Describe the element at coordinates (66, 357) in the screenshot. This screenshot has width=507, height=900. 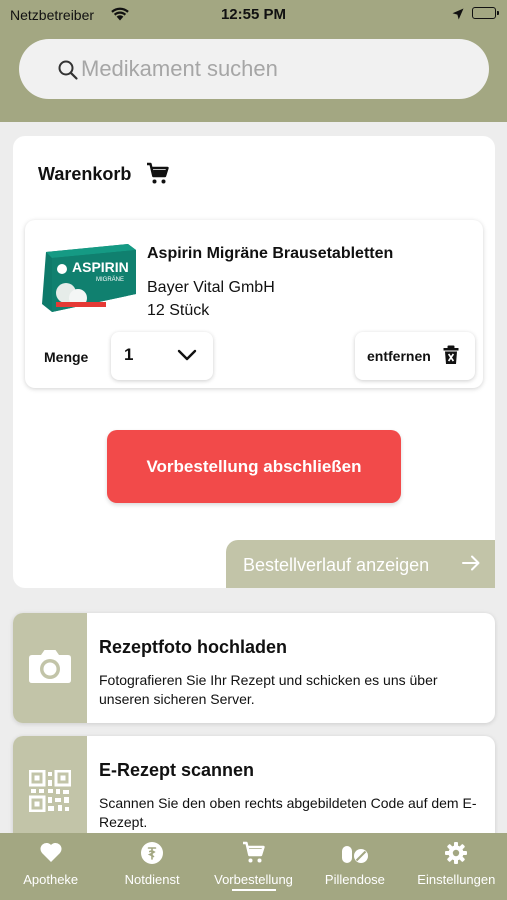
I see `quantity-label: Menge` at that location.